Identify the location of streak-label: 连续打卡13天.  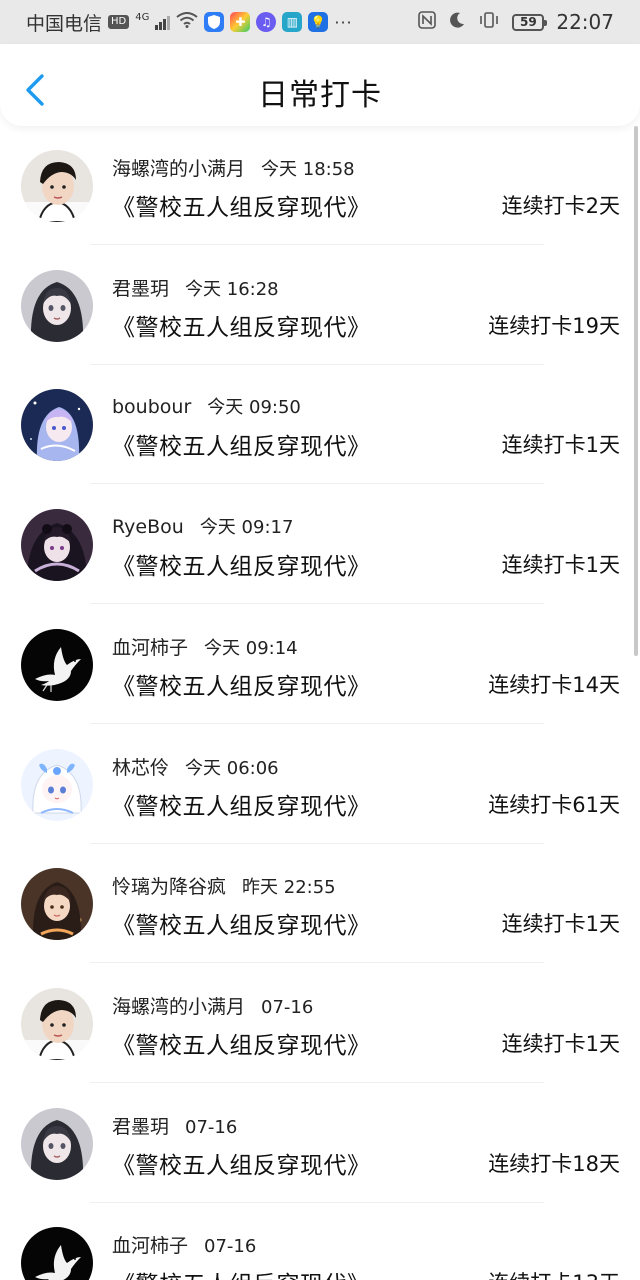
(554, 1273).